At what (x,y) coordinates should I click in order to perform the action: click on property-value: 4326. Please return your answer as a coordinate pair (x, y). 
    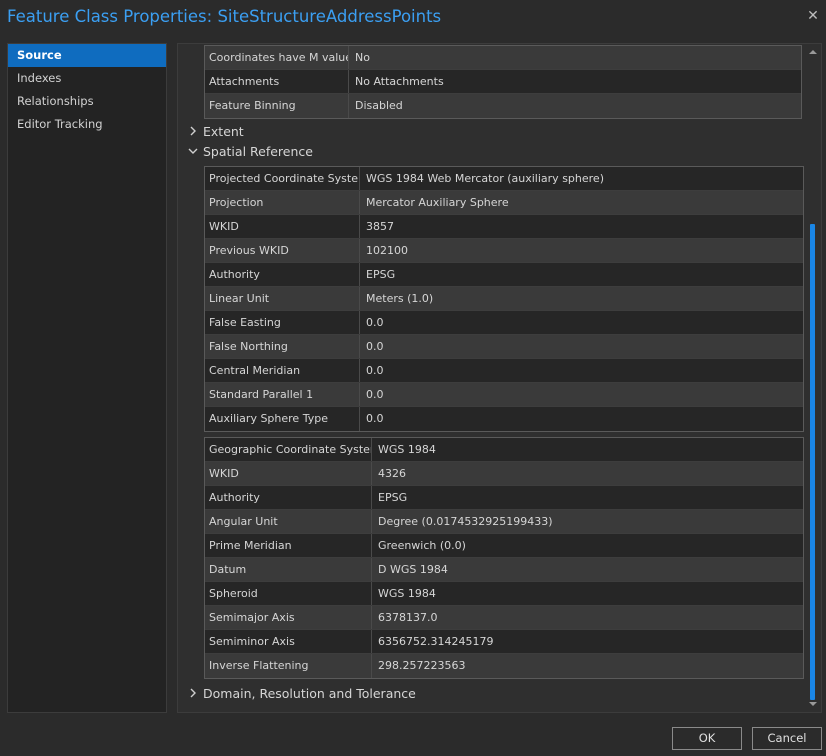
    Looking at the image, I should click on (392, 473).